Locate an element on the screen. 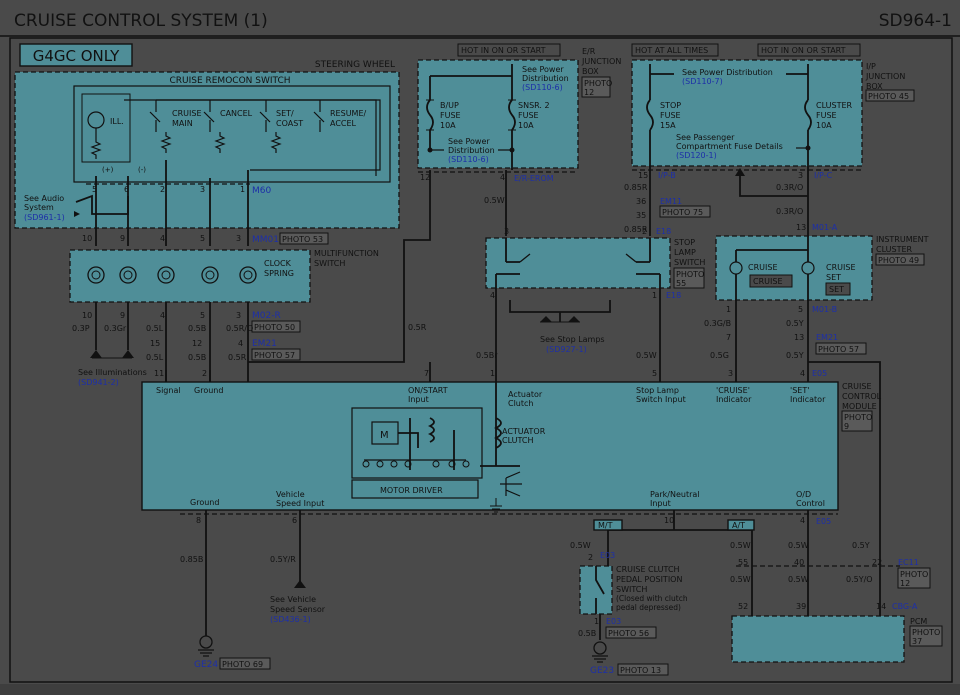  er-pd2-link: (SD110-6) is located at coordinates (468, 159).